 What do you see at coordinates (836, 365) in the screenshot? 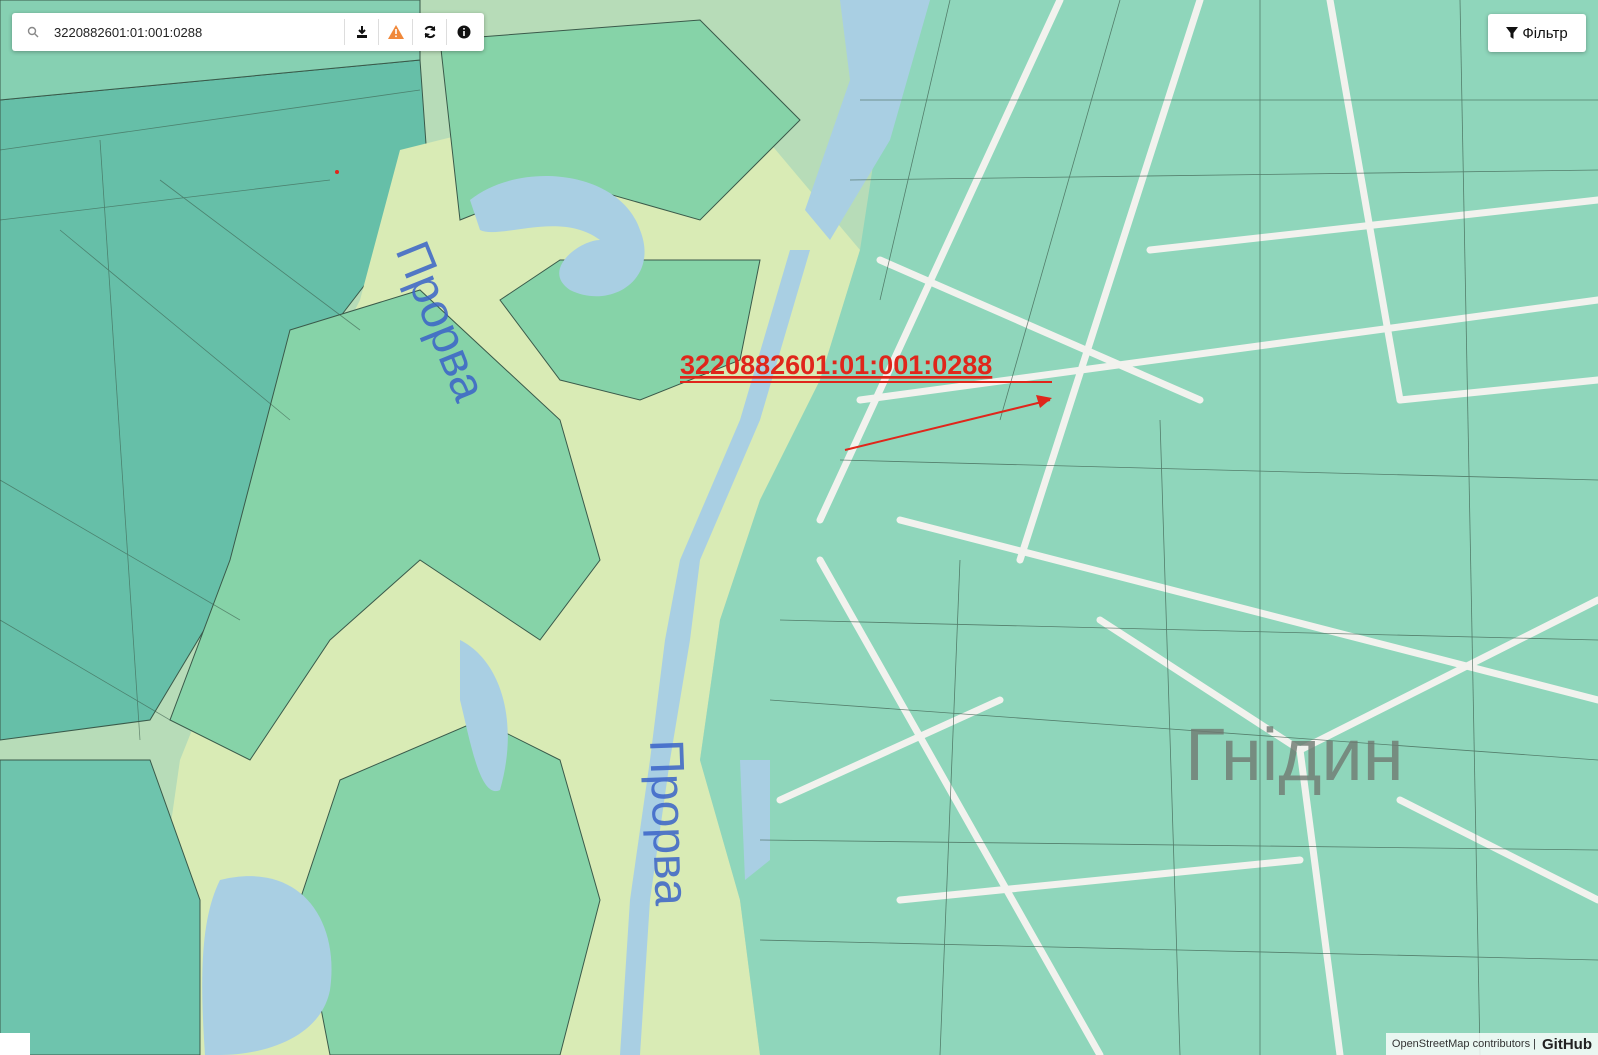
I see `parcel-annotation-label: 3220882601:01:001:0288` at bounding box center [836, 365].